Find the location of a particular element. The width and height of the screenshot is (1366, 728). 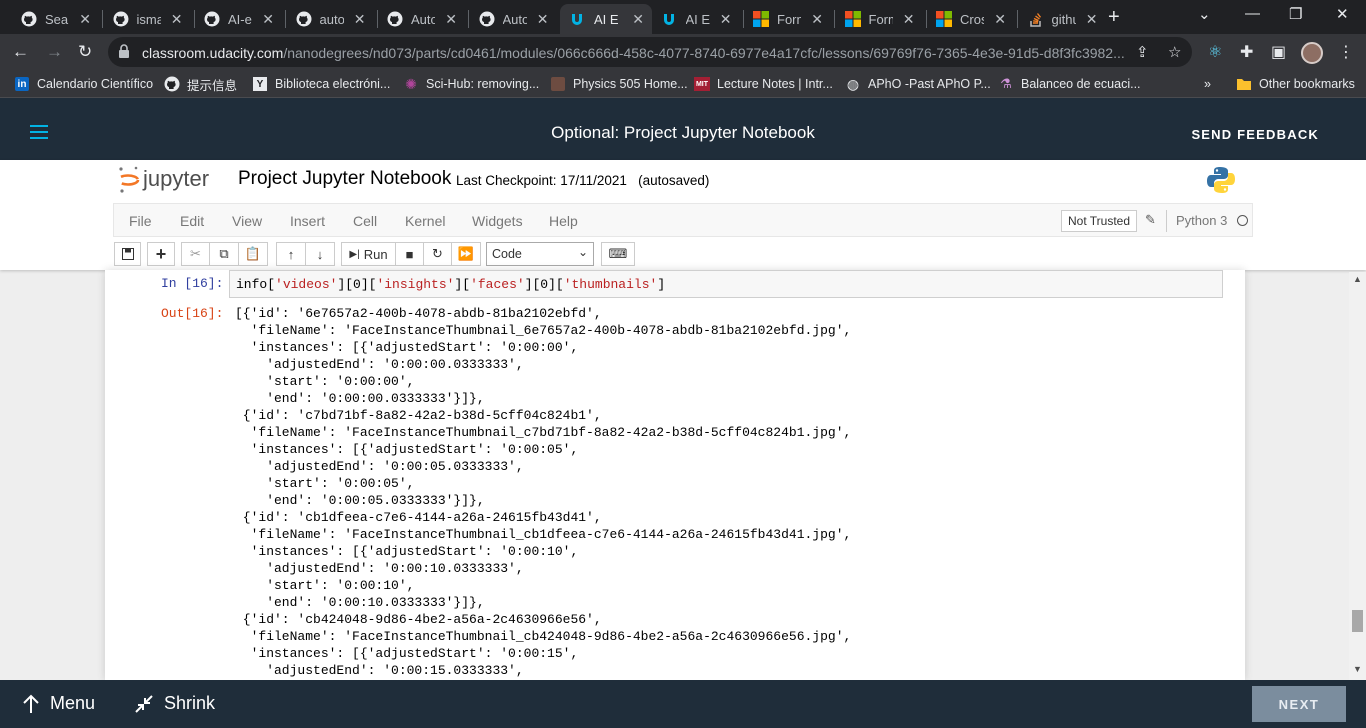

browser-tab: autom ✕ is located at coordinates (330, 19).